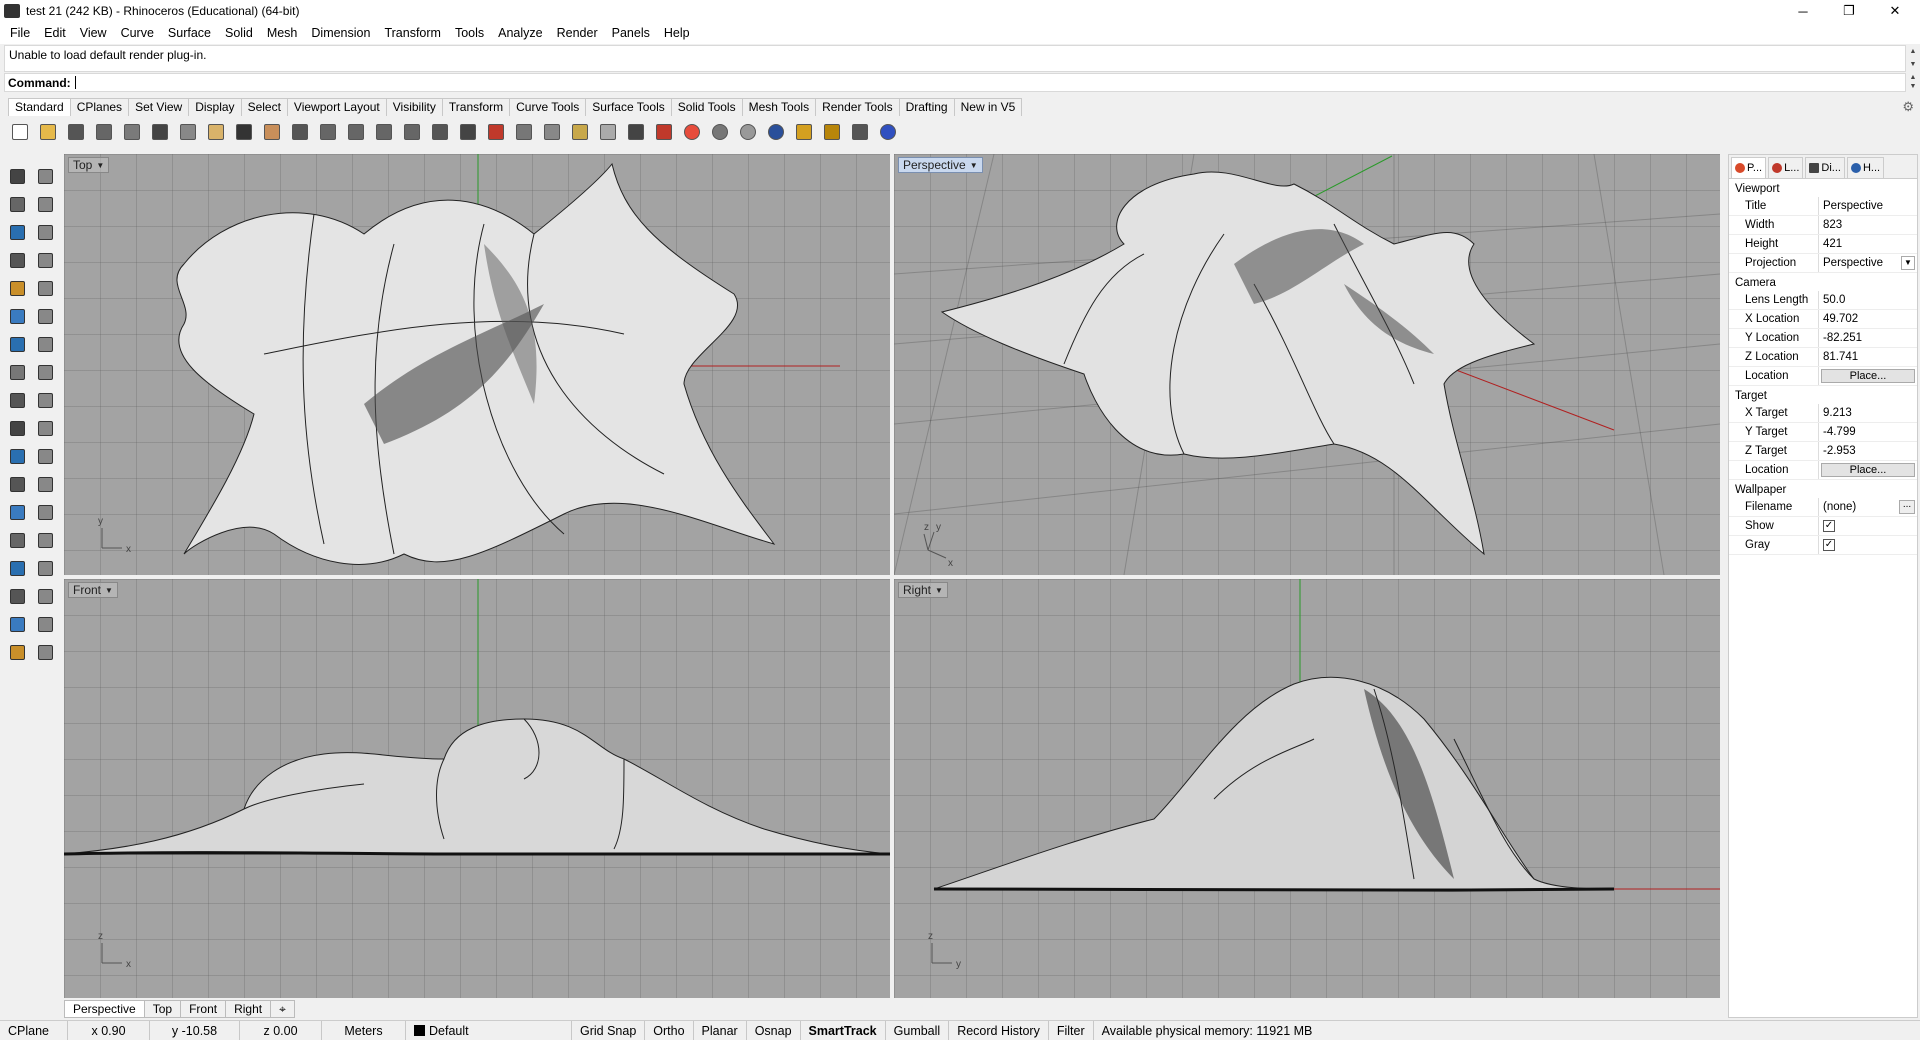 Image resolution: width=1920 pixels, height=1040 pixels. I want to click on minimize-button: ─, so click(1803, 11).